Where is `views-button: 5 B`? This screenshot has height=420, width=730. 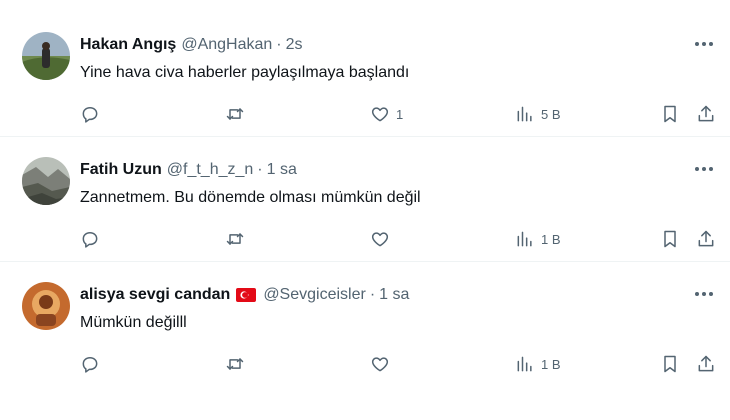
views-button: 5 B is located at coordinates (538, 114).